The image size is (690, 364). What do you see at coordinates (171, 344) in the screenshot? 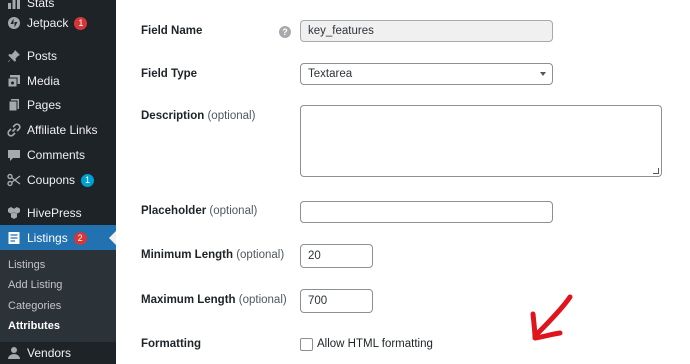
I see `formatting-label: Formatting` at bounding box center [171, 344].